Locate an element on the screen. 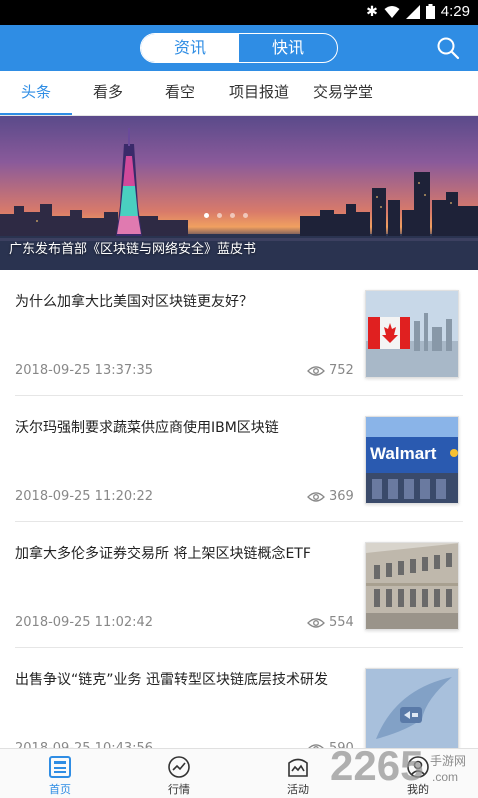 The image size is (478, 798). battery-icon is located at coordinates (430, 11).